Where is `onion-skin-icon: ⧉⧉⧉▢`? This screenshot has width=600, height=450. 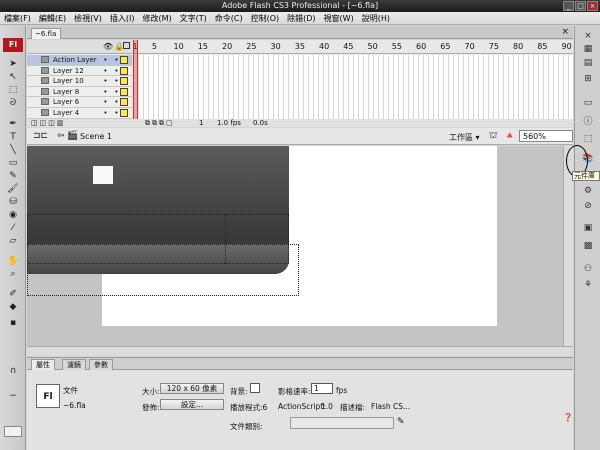 onion-skin-icon: ⧉⧉⧉▢ is located at coordinates (160, 123).